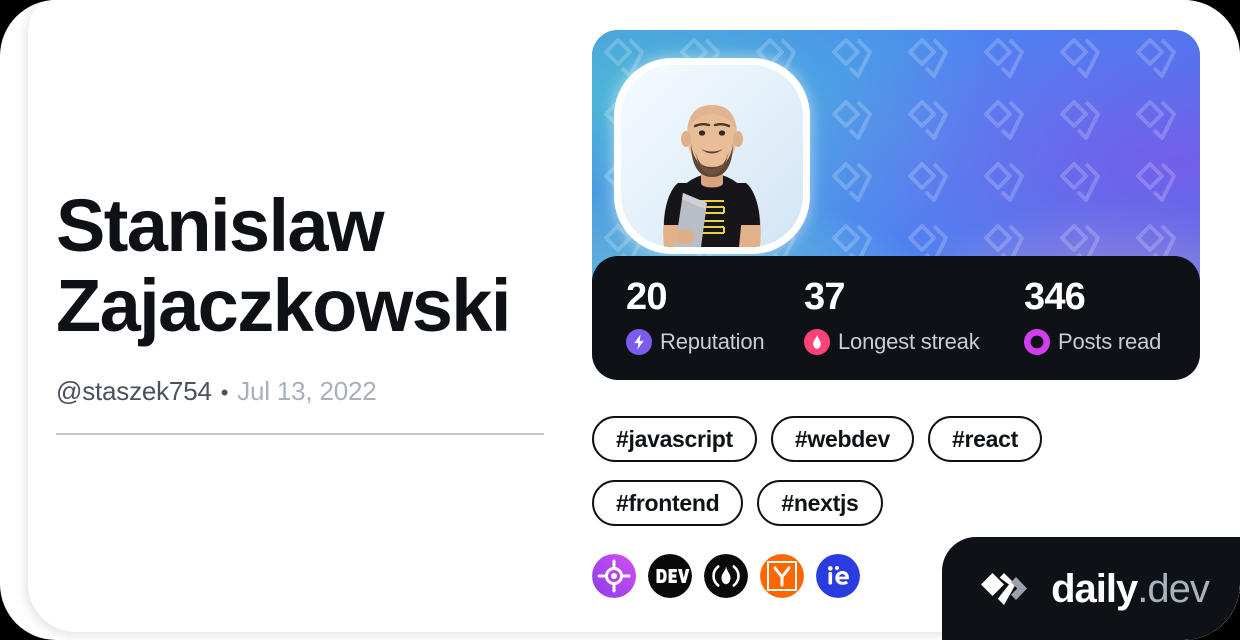 The height and width of the screenshot is (640, 1240). I want to click on stat-label-row: Reputation, so click(715, 342).